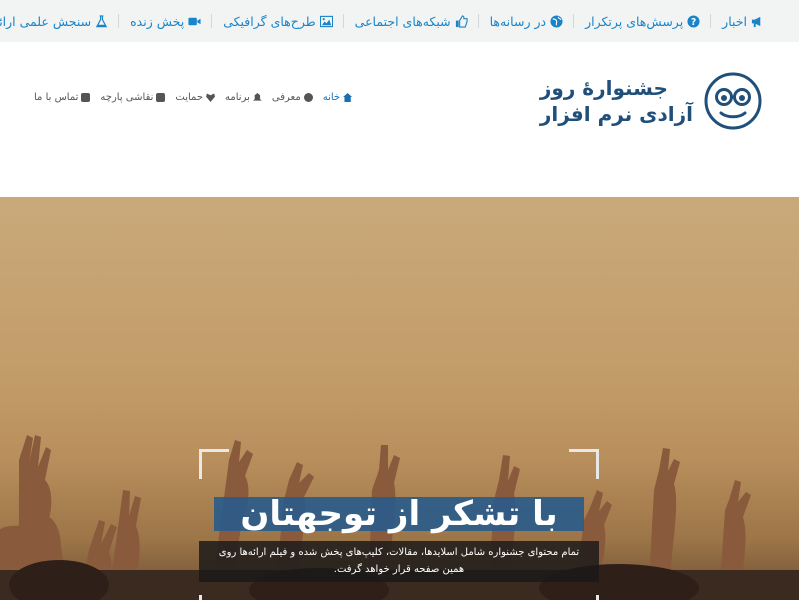 Image resolution: width=800 pixels, height=600 pixels. What do you see at coordinates (158, 21) in the screenshot?
I see `top-link-label: پخش زنده` at bounding box center [158, 21].